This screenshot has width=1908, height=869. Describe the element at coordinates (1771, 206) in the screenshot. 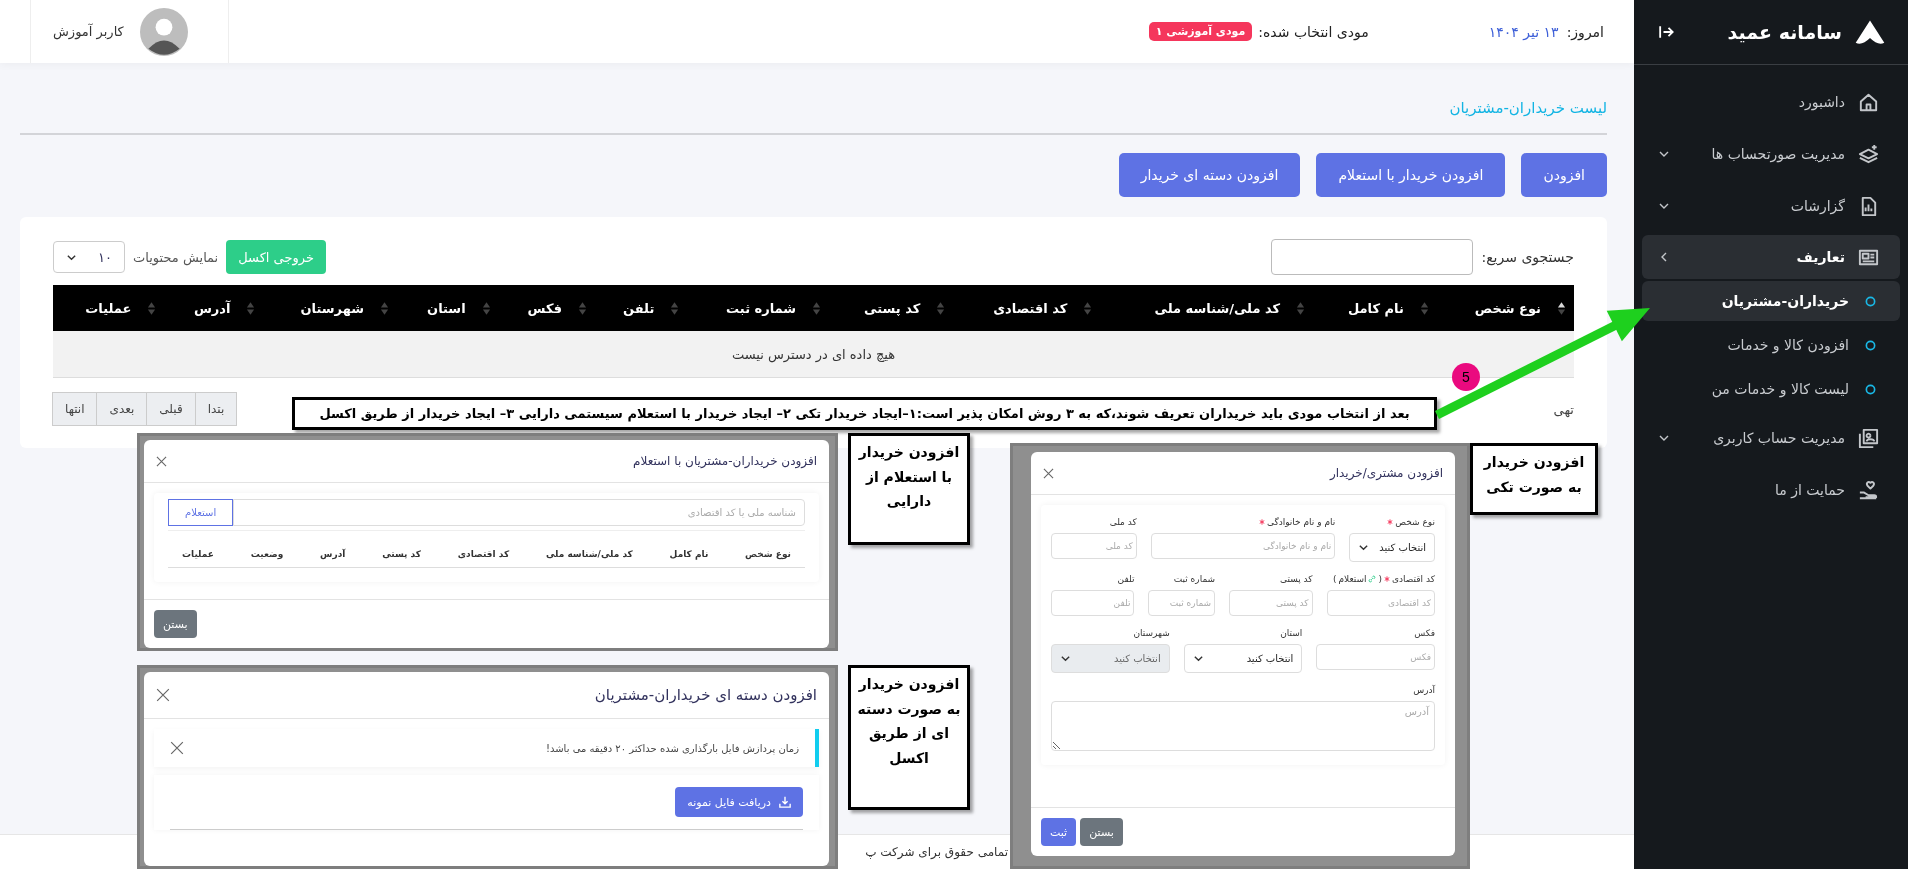

I see `nav-item: گزارشات` at that location.